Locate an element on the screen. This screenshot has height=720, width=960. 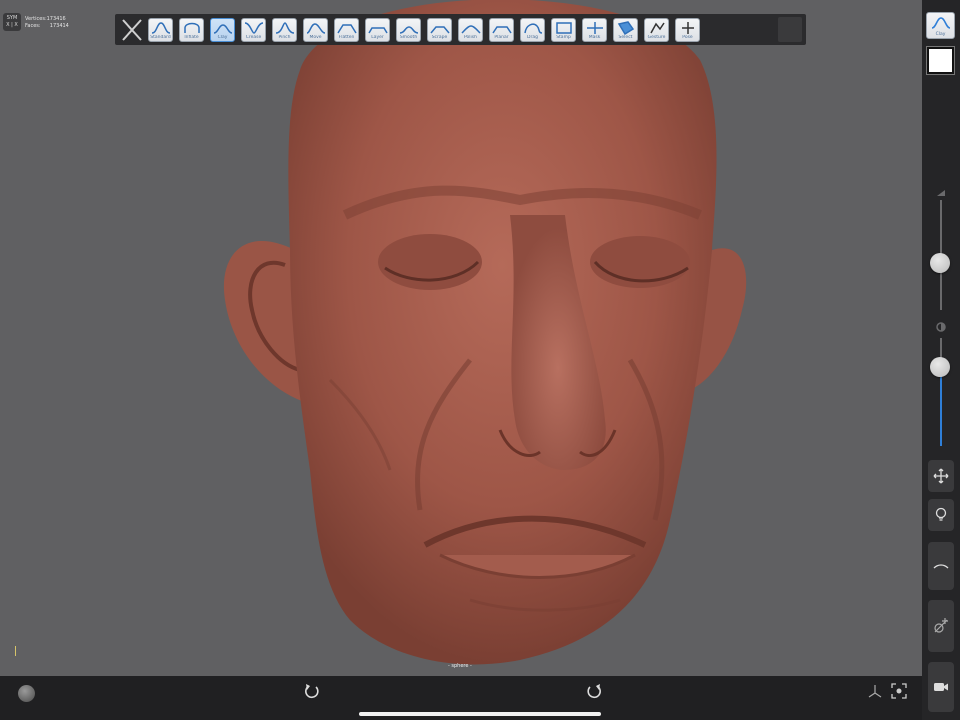
tool-pinch: Pinch is located at coordinates (284, 30).